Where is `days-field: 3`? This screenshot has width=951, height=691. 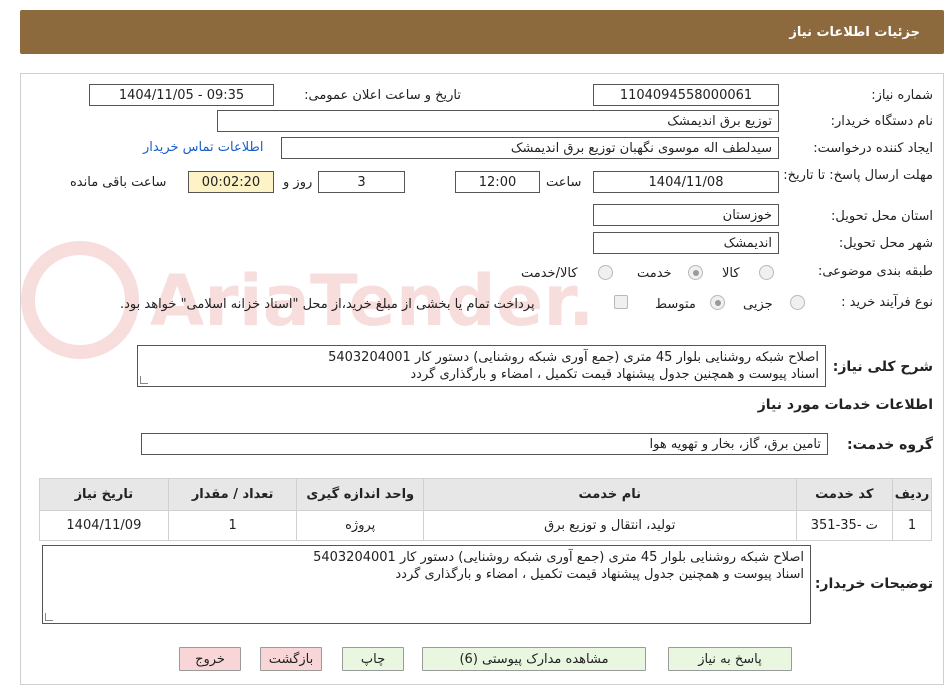 days-field: 3 is located at coordinates (361, 182).